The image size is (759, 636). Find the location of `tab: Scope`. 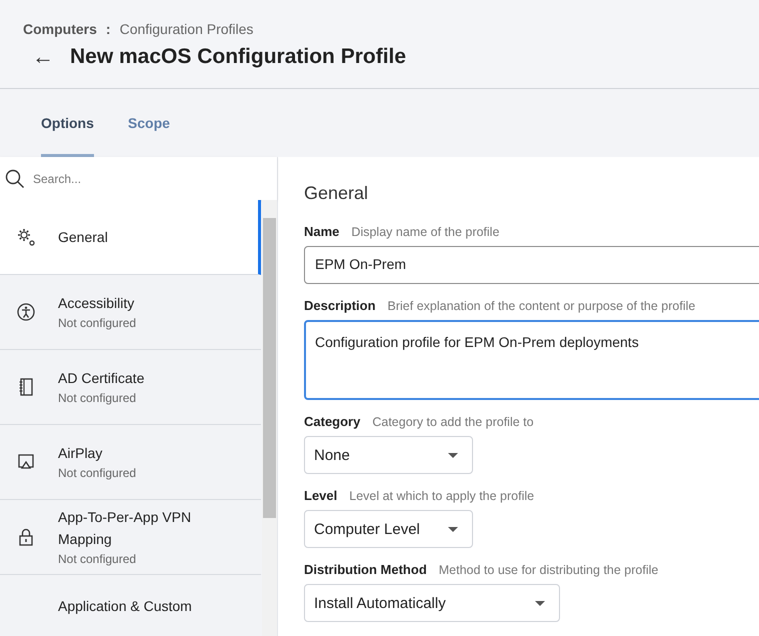

tab: Scope is located at coordinates (149, 123).